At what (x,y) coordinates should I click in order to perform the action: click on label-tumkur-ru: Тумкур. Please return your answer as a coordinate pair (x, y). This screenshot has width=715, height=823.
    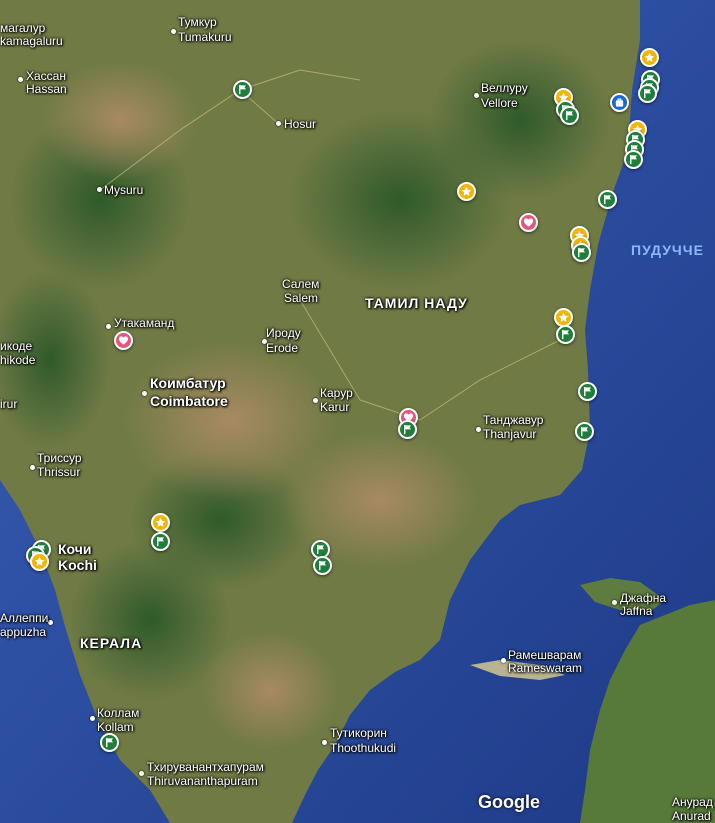
    Looking at the image, I should click on (197, 22).